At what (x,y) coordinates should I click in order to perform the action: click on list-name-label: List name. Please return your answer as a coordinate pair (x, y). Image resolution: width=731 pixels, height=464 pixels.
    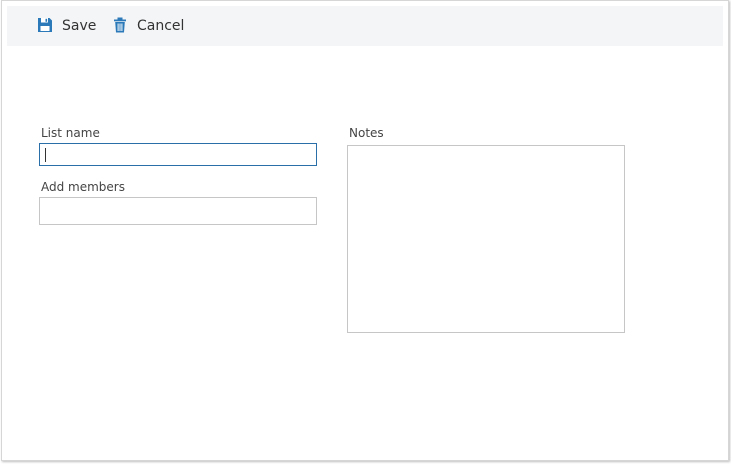
    Looking at the image, I should click on (70, 133).